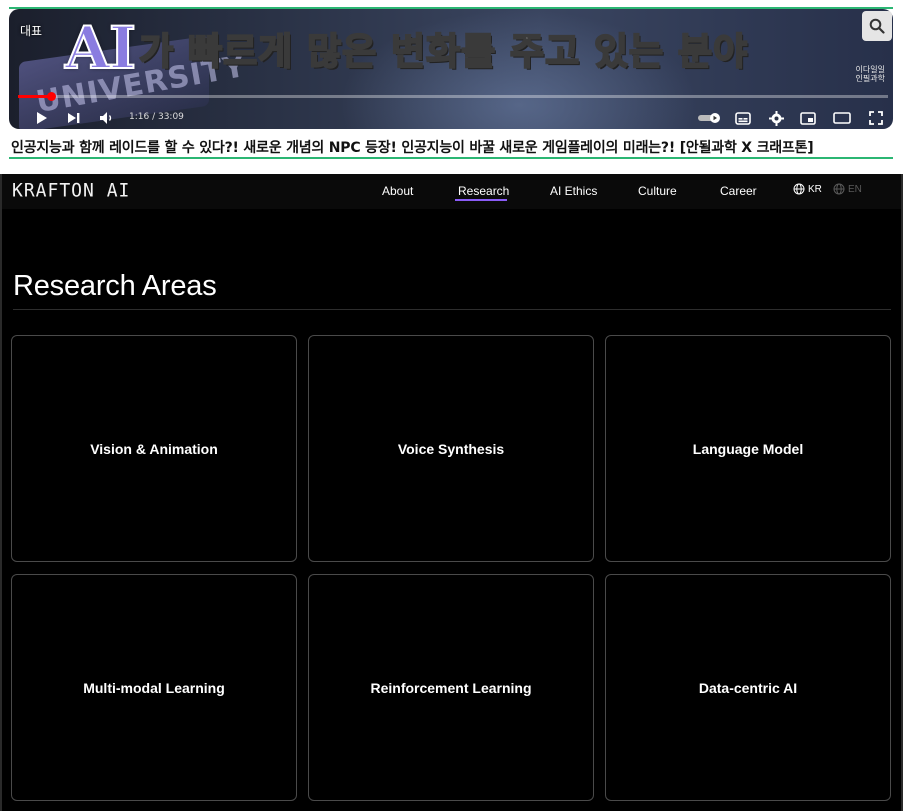 The image size is (903, 811). Describe the element at coordinates (776, 118) in the screenshot. I see `settings-gear-icon` at that location.